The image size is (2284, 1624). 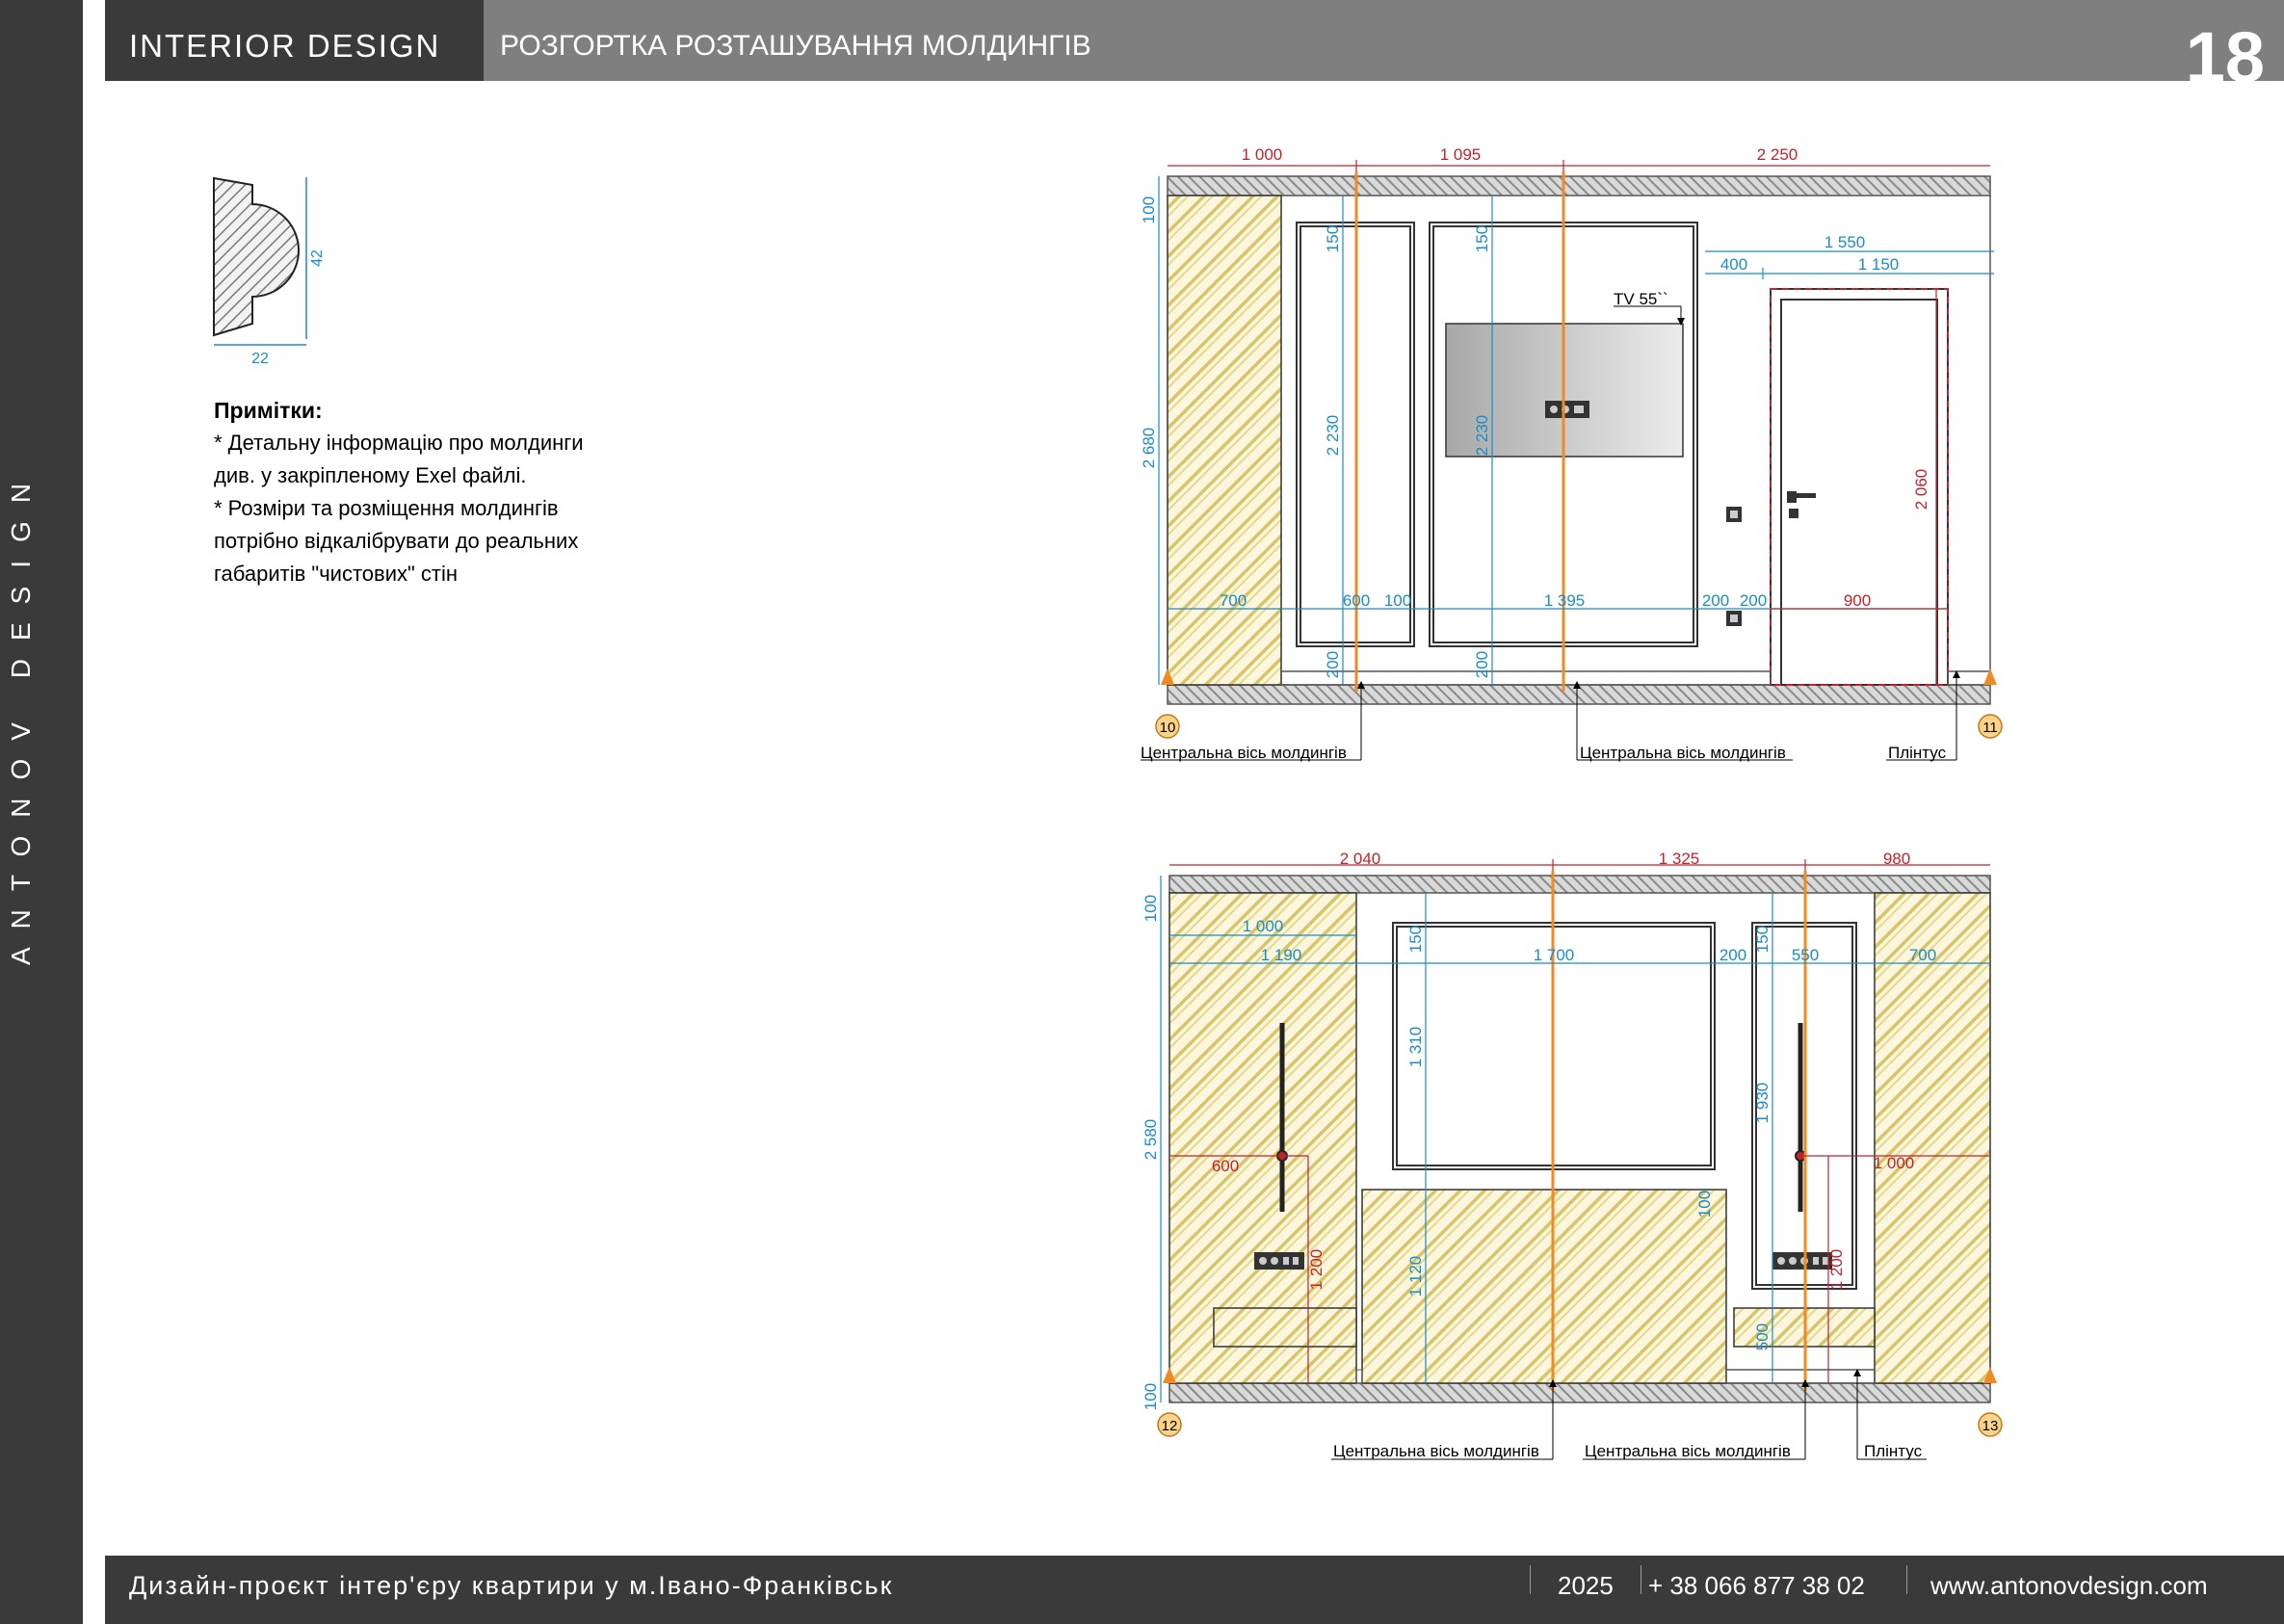 I want to click on dim-label: 550, so click(x=1805, y=955).